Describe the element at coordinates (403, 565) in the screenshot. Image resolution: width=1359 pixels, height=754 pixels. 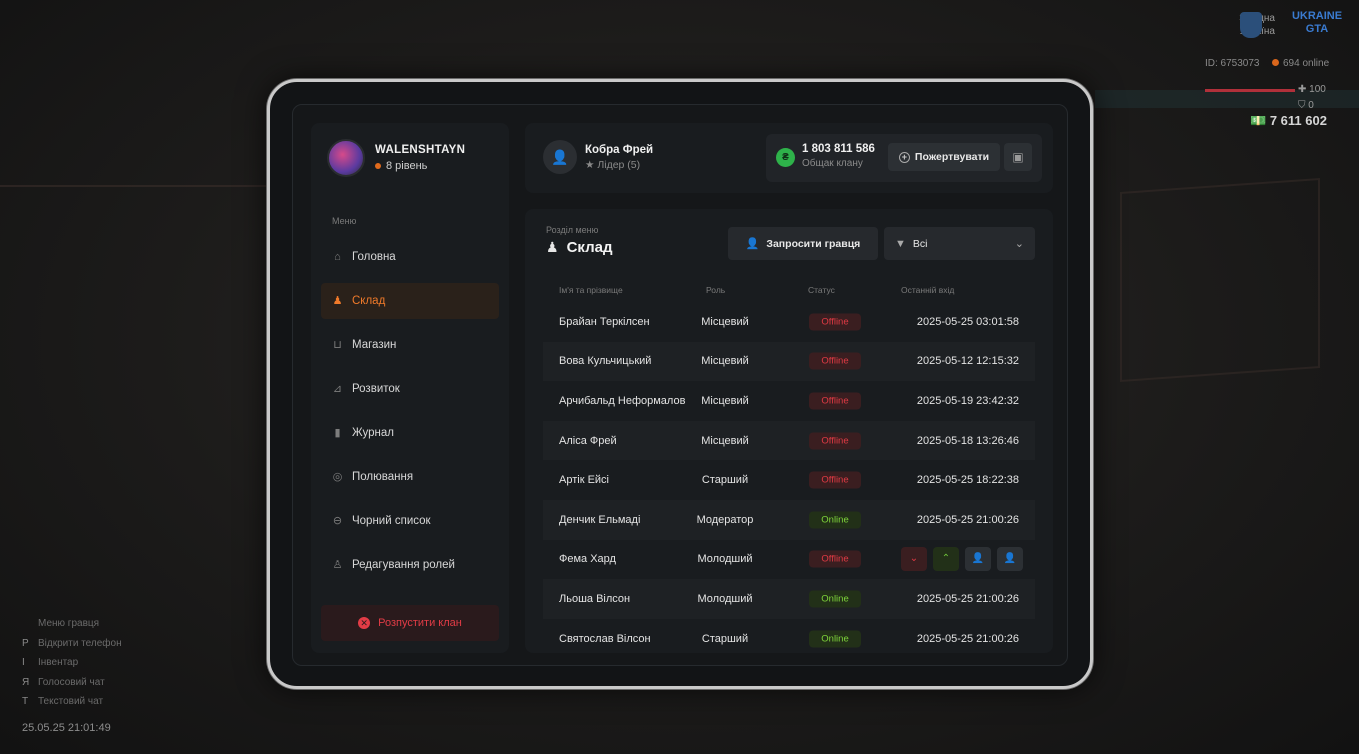
I see `sidebar-item-label: Редагування ролей` at that location.